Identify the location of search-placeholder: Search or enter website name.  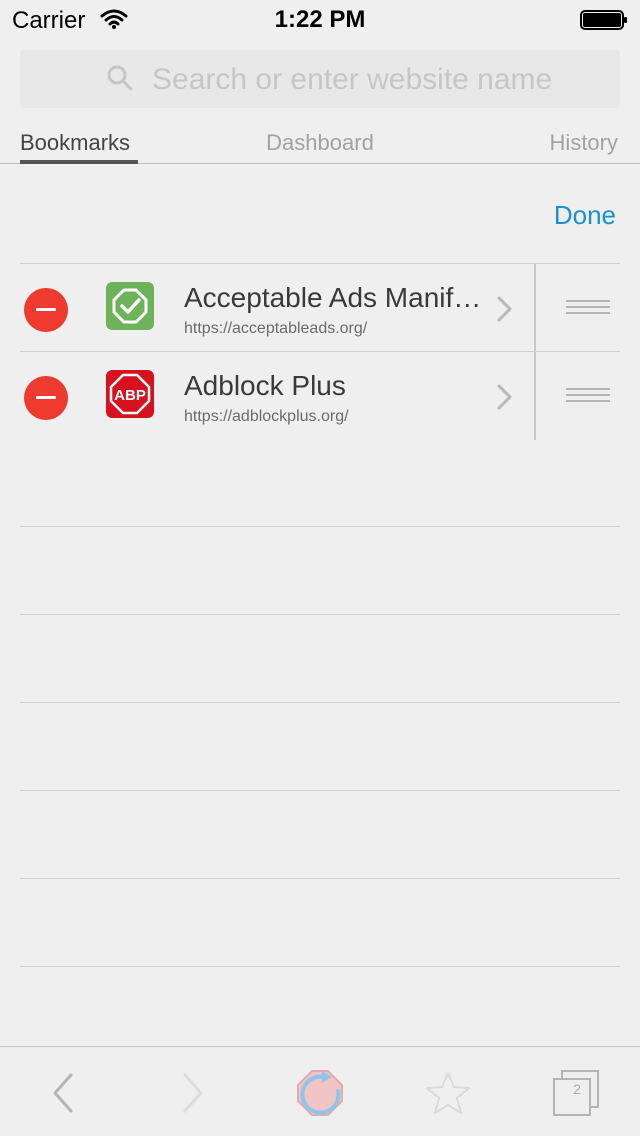
(352, 79).